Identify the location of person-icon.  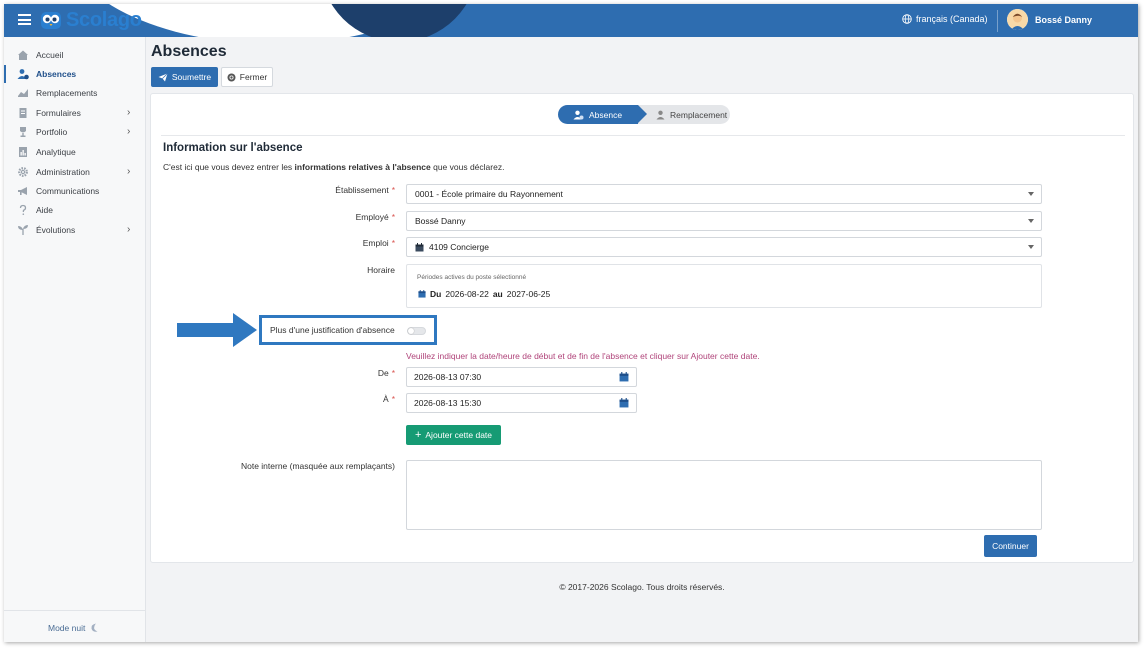
(660, 114).